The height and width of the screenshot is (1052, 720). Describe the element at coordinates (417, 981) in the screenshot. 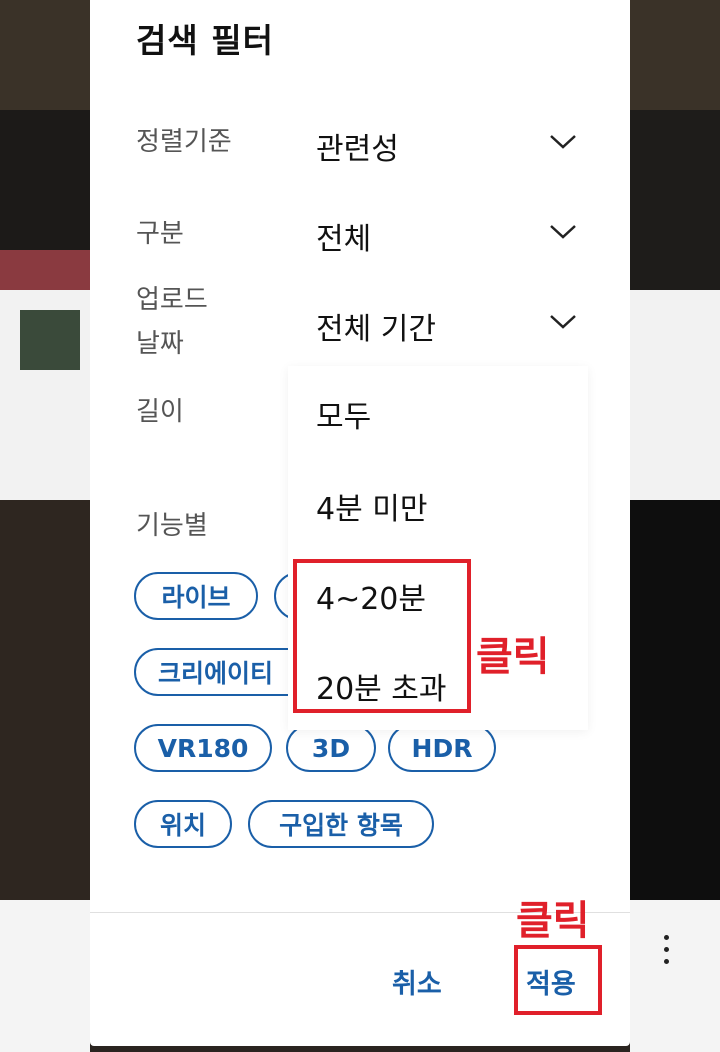

I see `cancel-button: 취소` at that location.